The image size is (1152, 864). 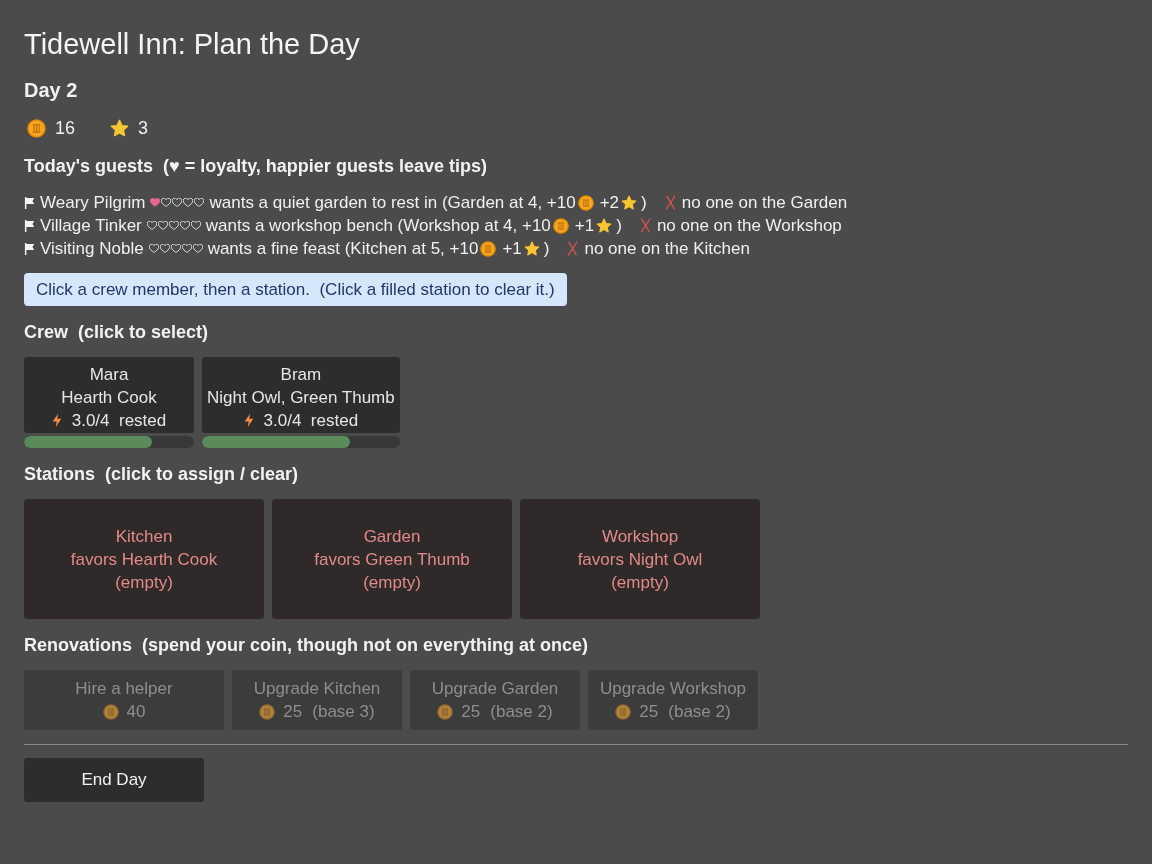 I want to click on crew-card: Mara Hearth Cook 3.0/4 rested, so click(x=109, y=395).